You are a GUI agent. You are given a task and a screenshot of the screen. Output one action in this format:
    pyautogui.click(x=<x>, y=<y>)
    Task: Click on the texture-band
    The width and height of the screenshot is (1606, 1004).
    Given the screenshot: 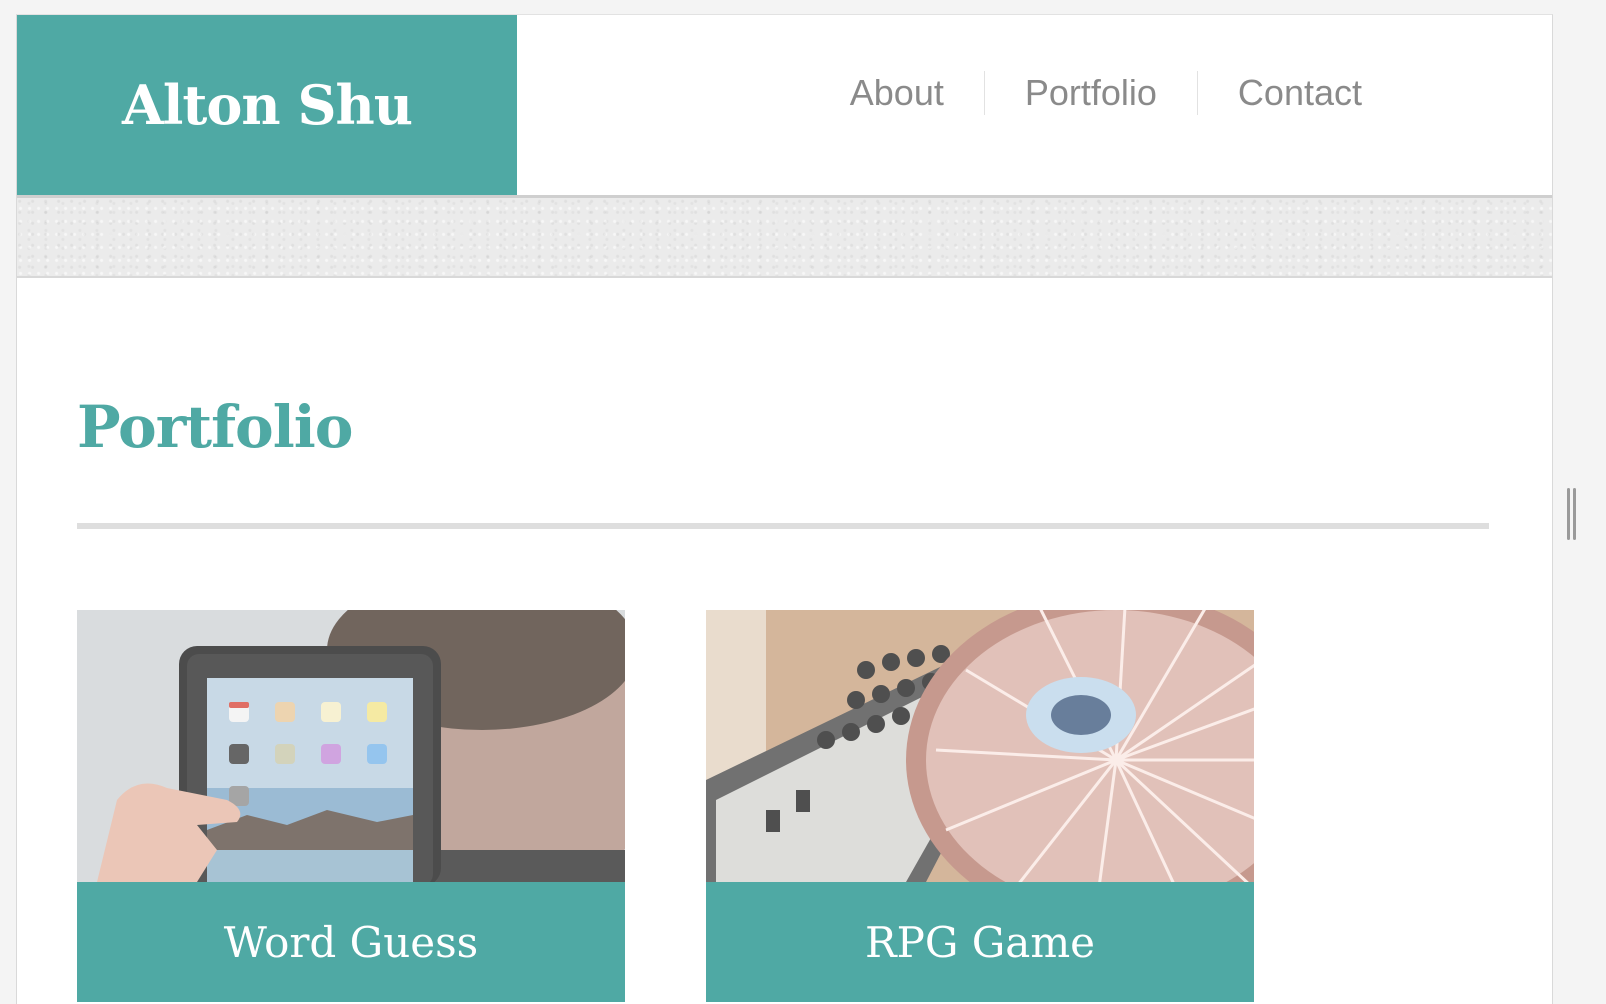 What is the action you would take?
    pyautogui.click(x=784, y=238)
    